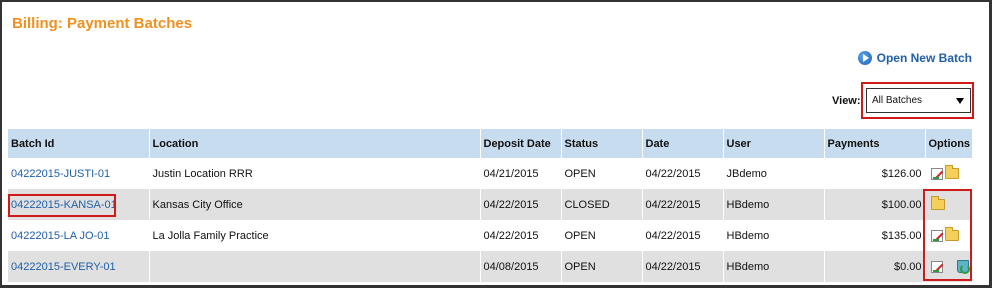  What do you see at coordinates (846, 101) in the screenshot?
I see `view-label: View:` at bounding box center [846, 101].